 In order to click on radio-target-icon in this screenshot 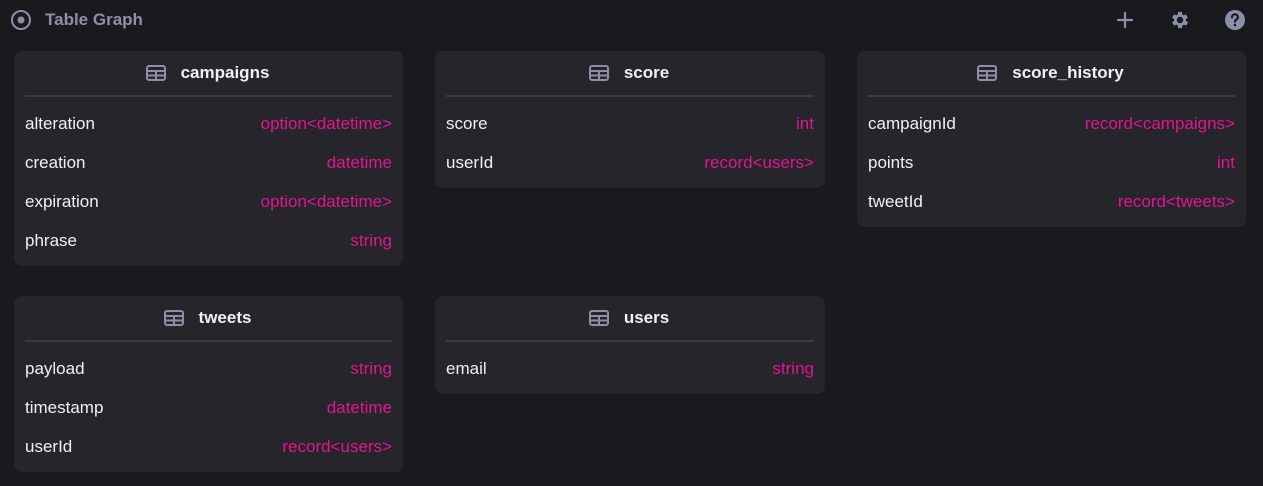, I will do `click(21, 20)`.